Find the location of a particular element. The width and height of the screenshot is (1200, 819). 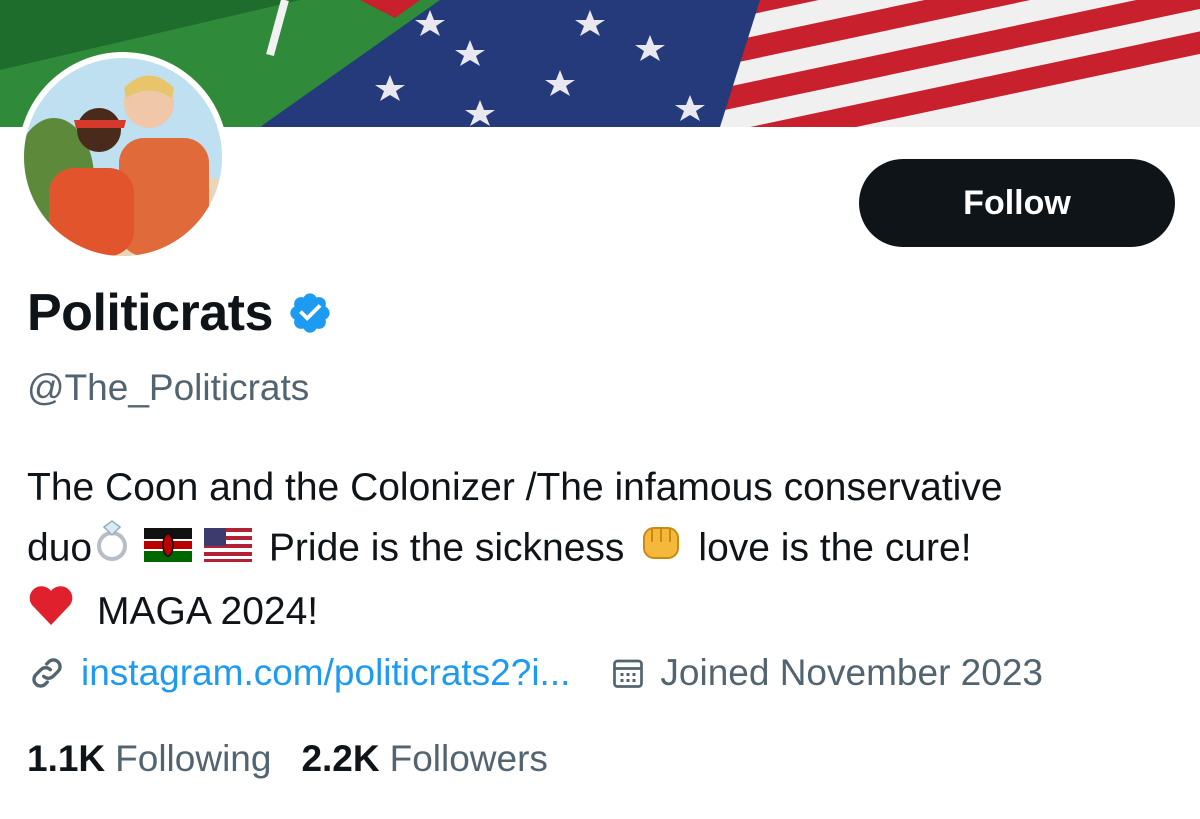

joined-date: Joined November 2023 is located at coordinates (826, 673).